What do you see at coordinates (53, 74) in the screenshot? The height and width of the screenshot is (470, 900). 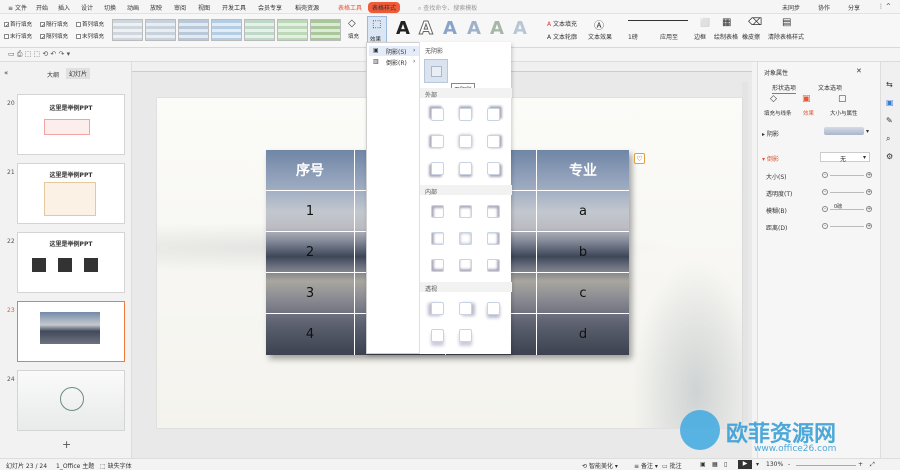 I see `tab-outline: 大纲` at bounding box center [53, 74].